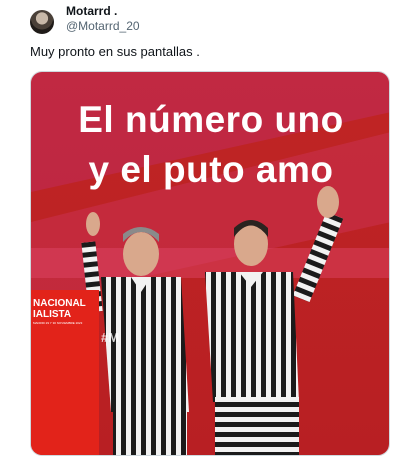 Image resolution: width=402 pixels, height=462 pixels. Describe the element at coordinates (211, 169) in the screenshot. I see `image-headline-line2: y el puto amo` at that location.